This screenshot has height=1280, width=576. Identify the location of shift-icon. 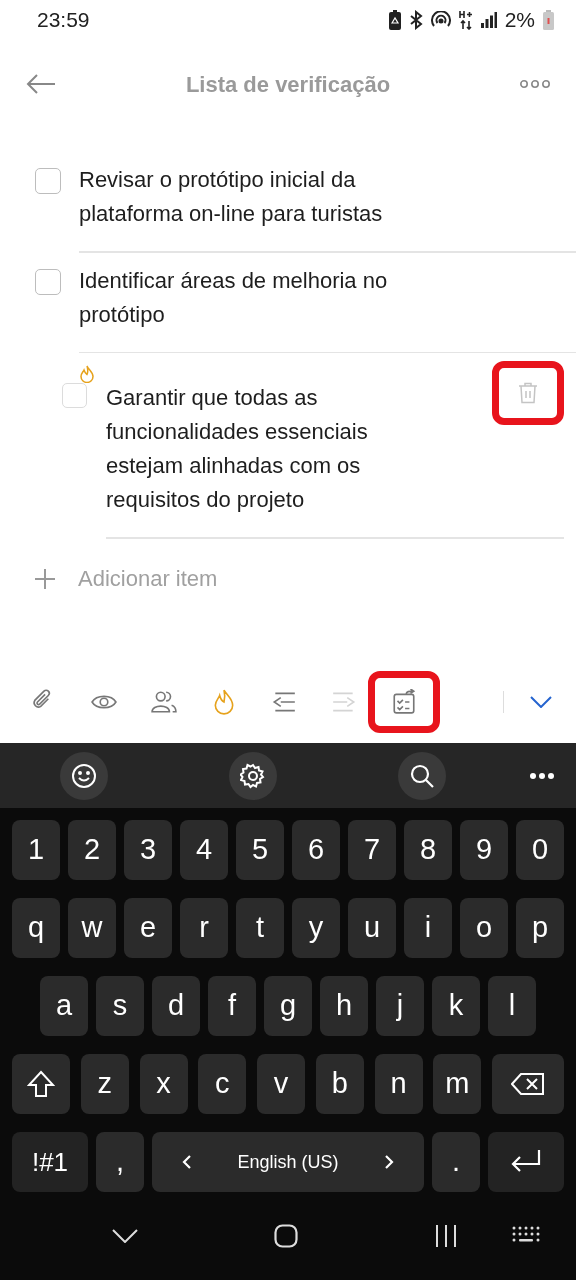
(41, 1084).